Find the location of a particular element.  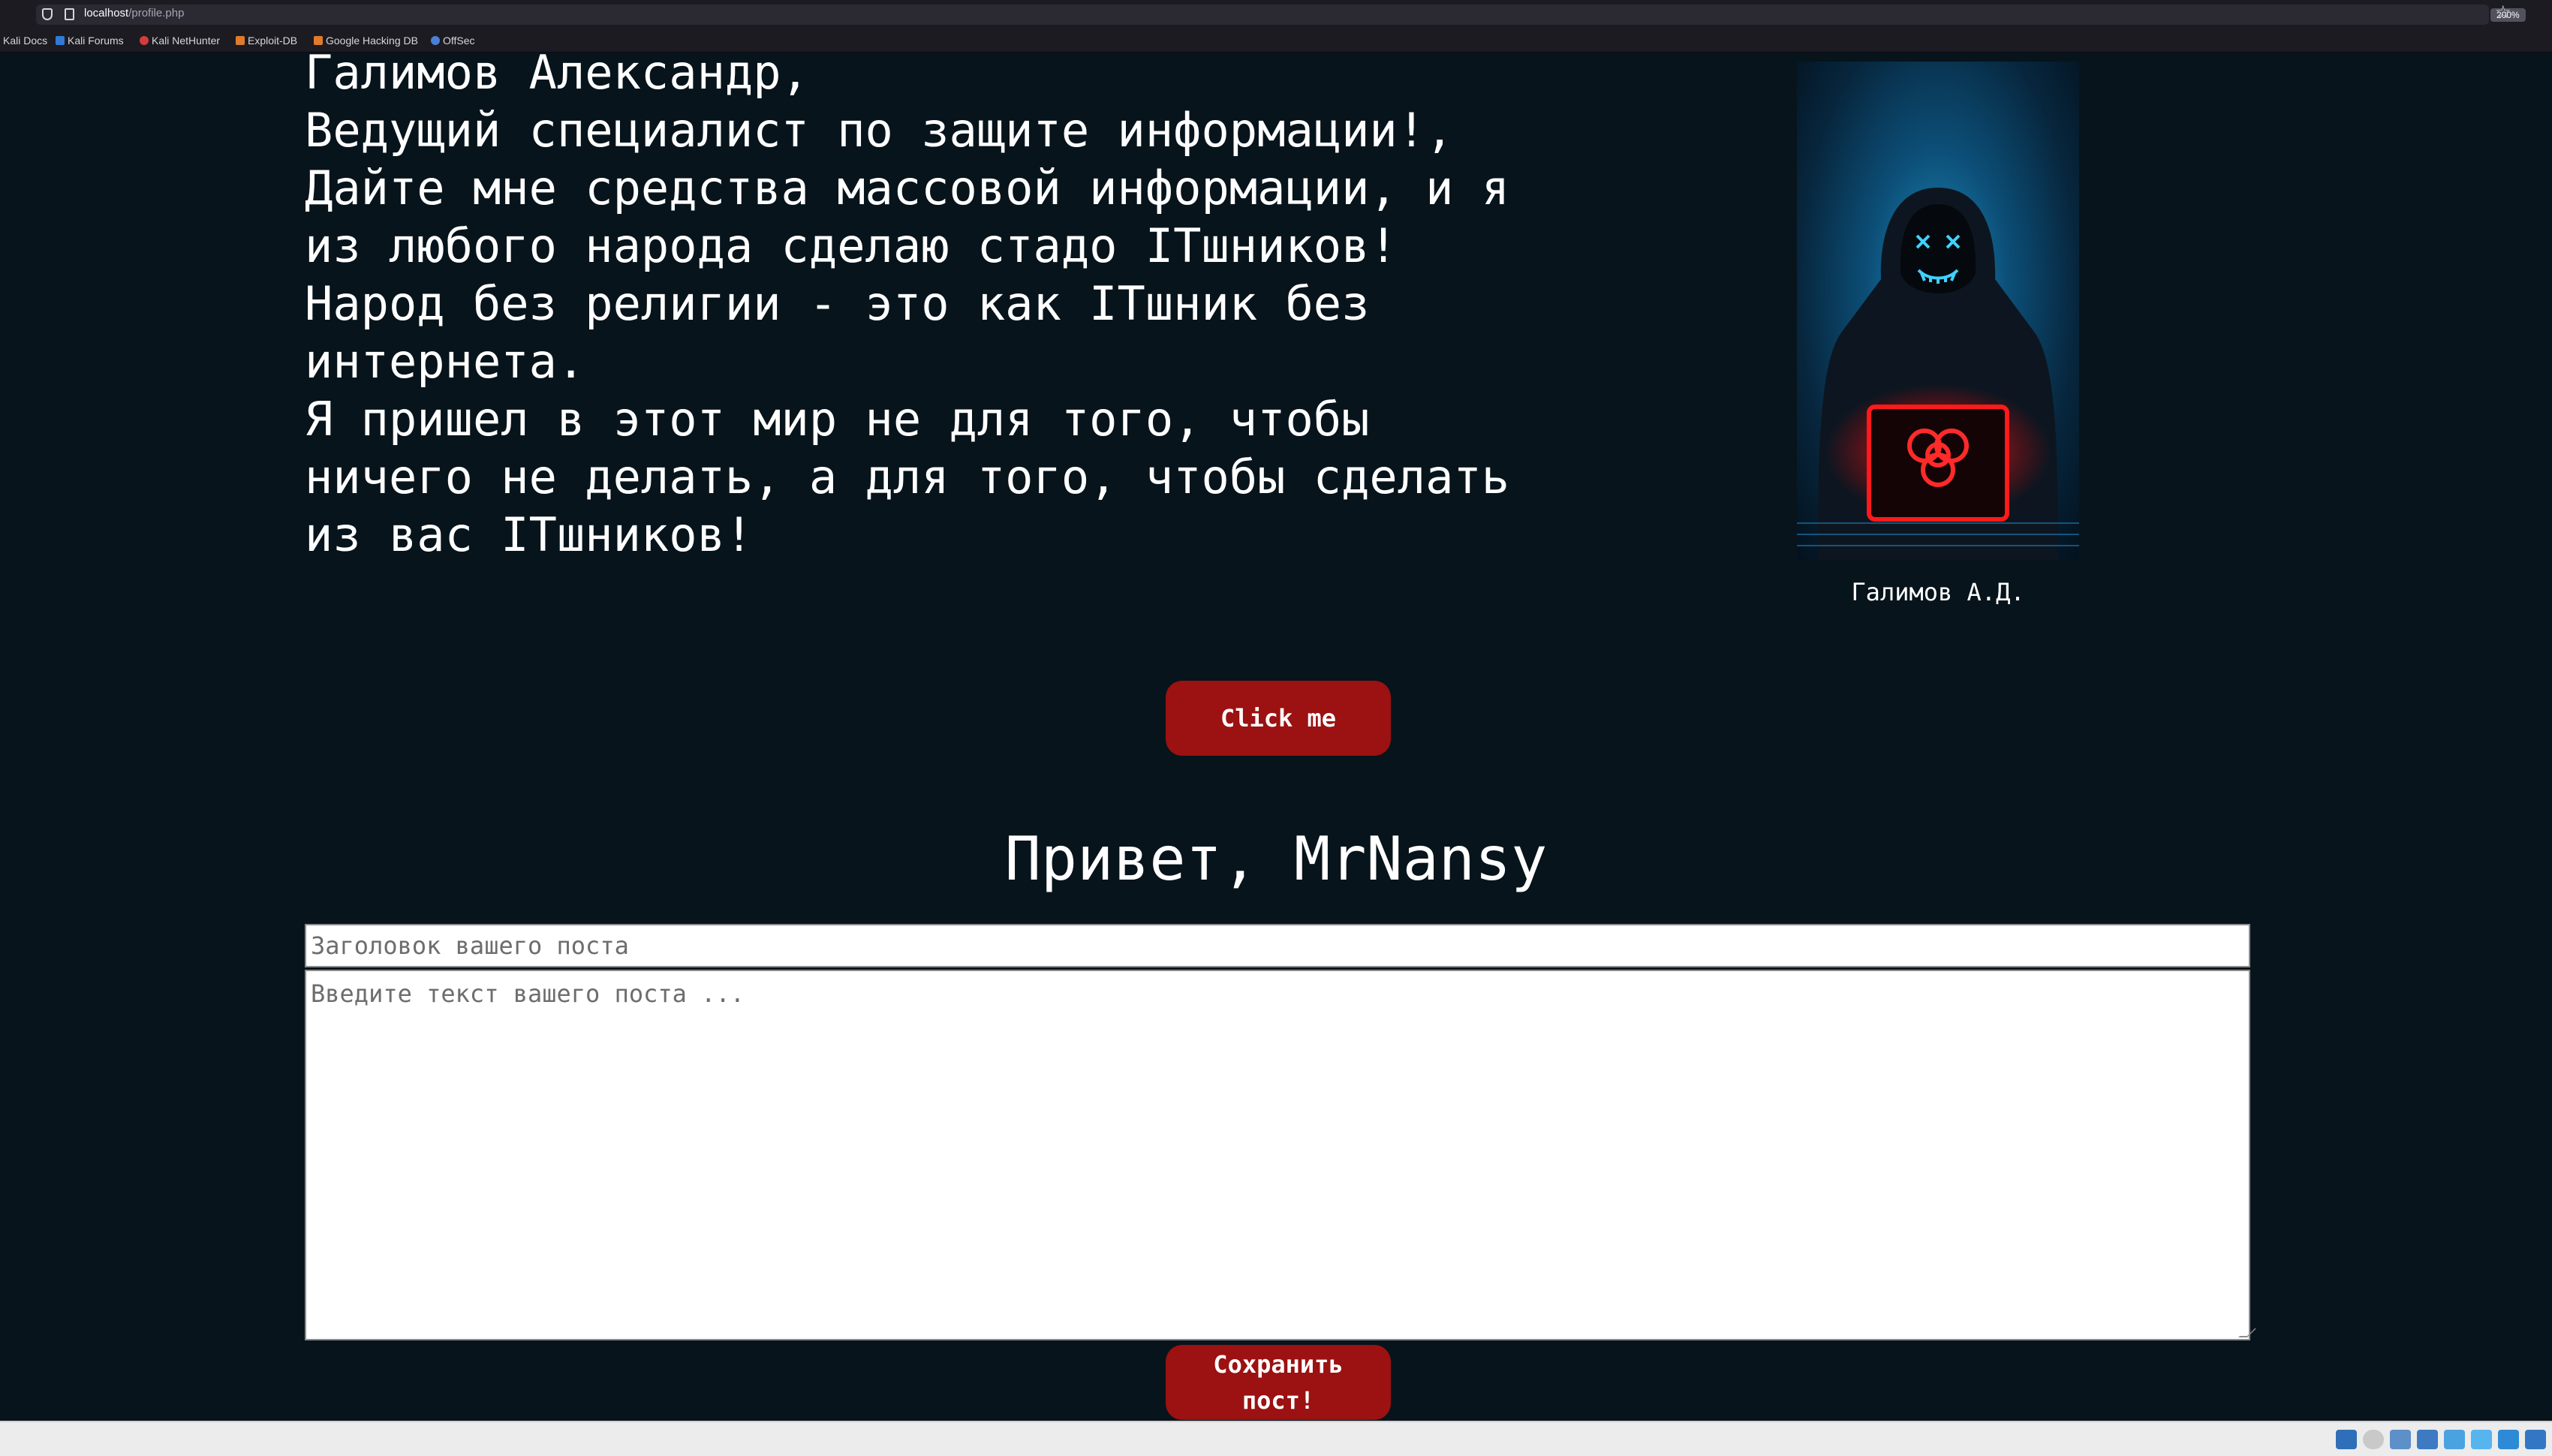

url-path: /profile.php is located at coordinates (156, 13).